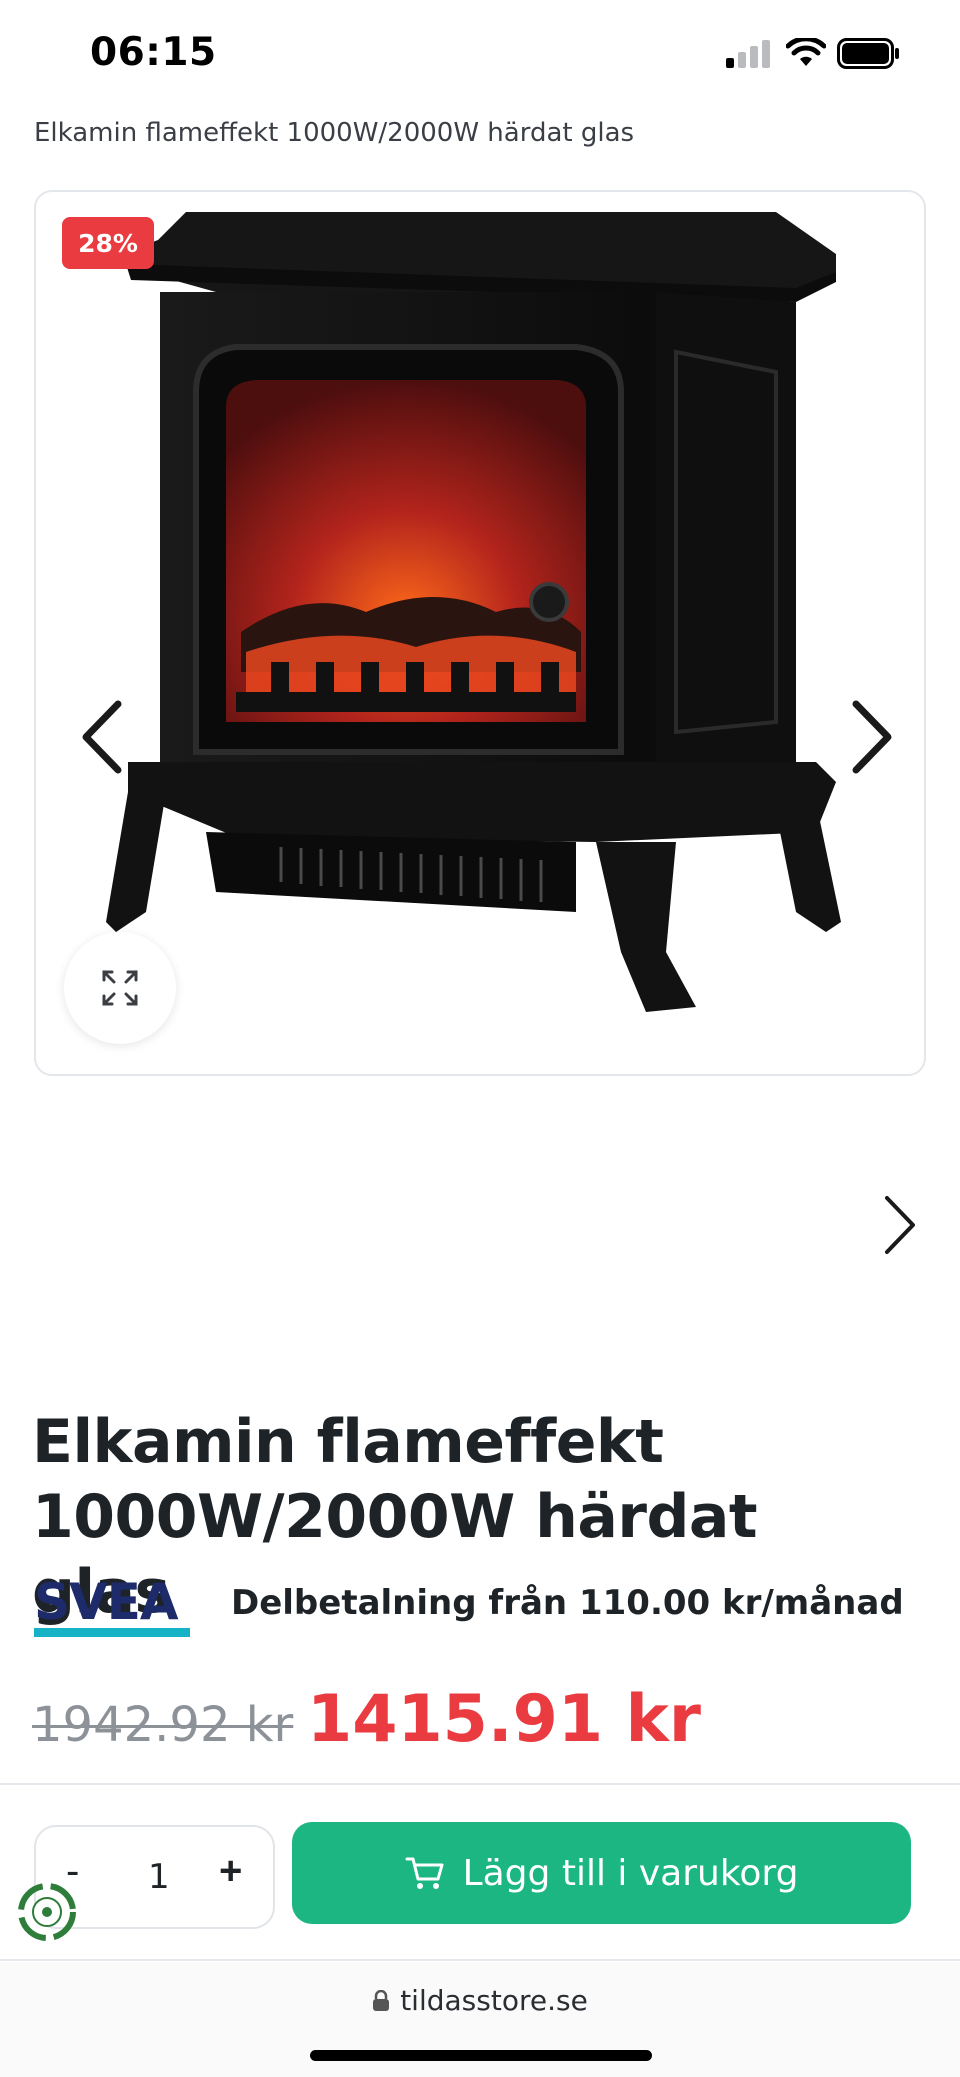 The width and height of the screenshot is (960, 2077). I want to click on svg-text: SVEA, so click(106, 1603).